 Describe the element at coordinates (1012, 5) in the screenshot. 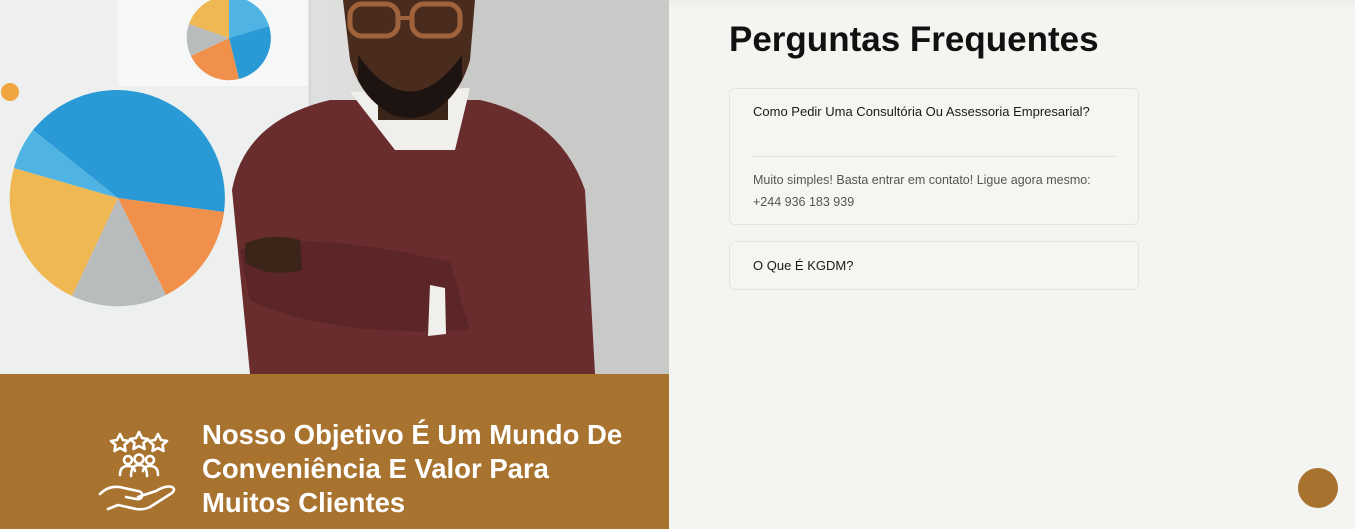

I see `header-shadow` at that location.